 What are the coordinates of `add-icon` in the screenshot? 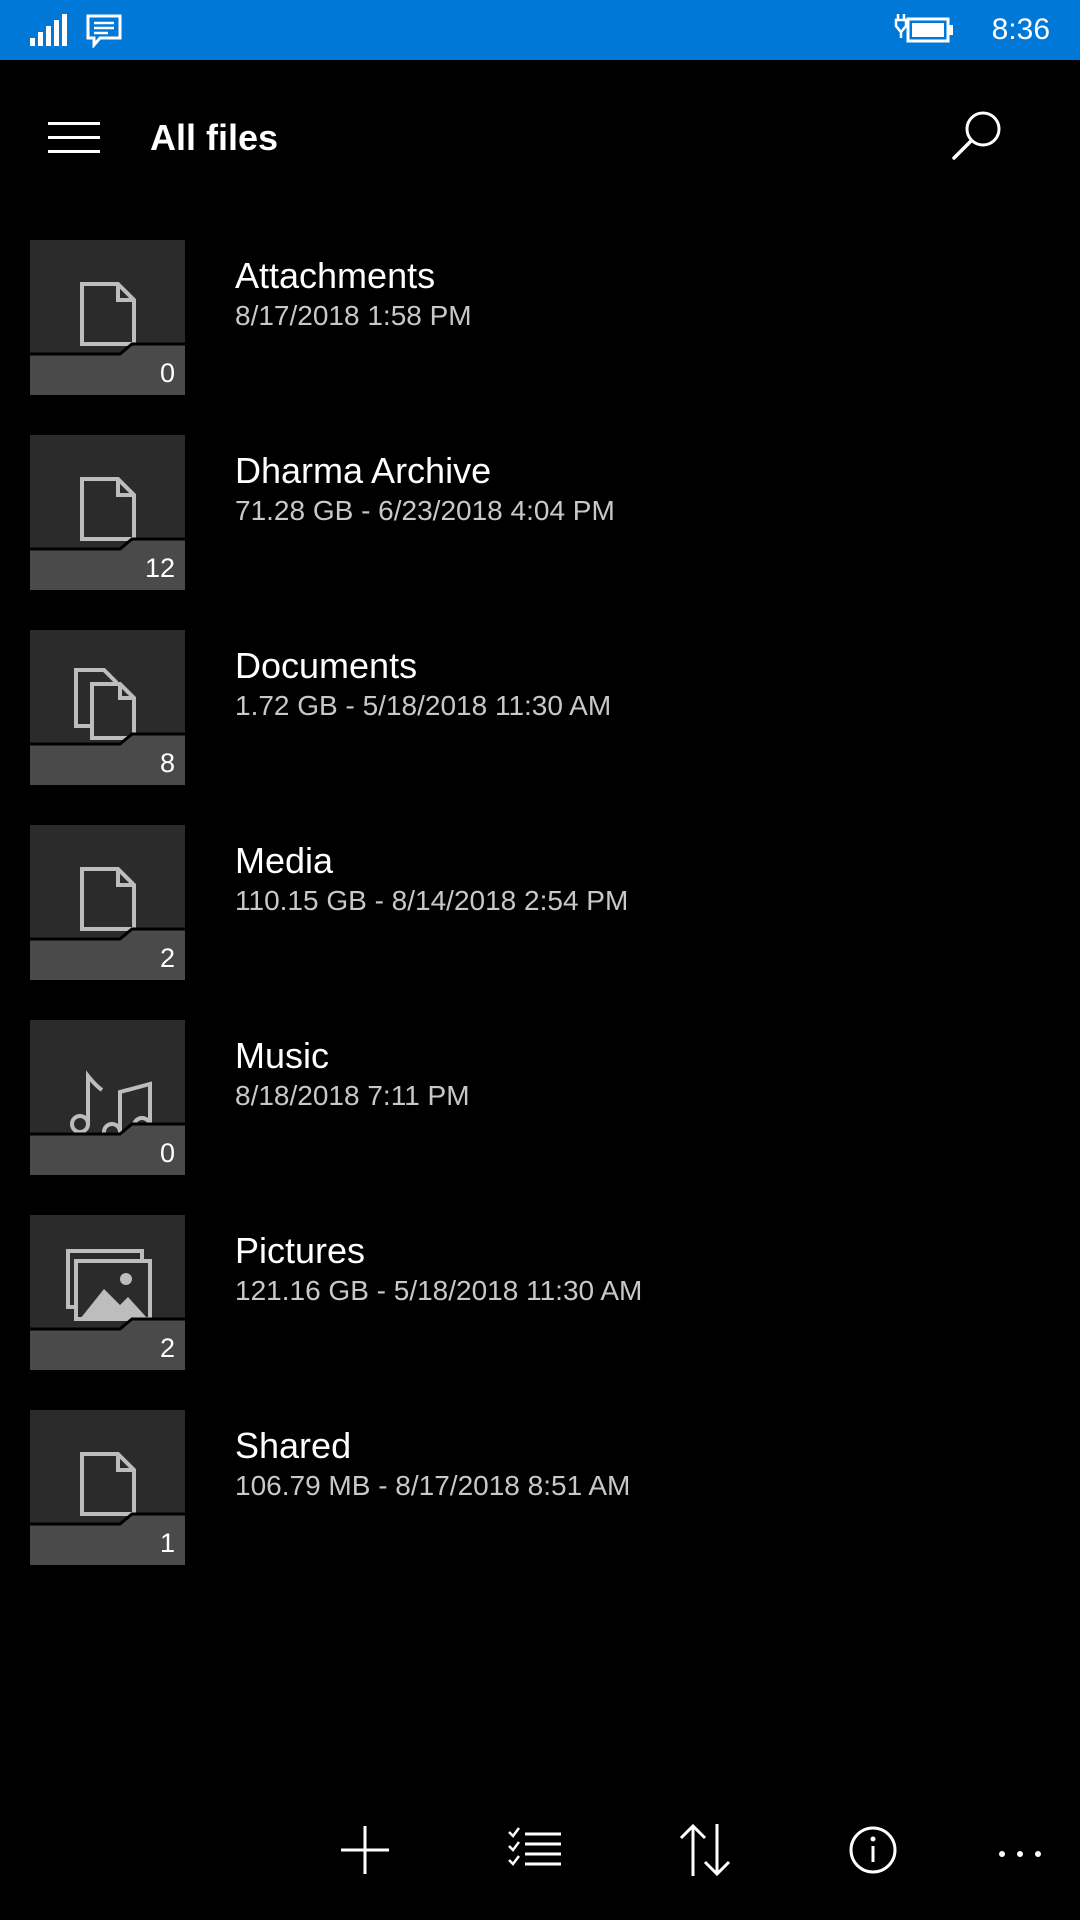 It's located at (365, 1850).